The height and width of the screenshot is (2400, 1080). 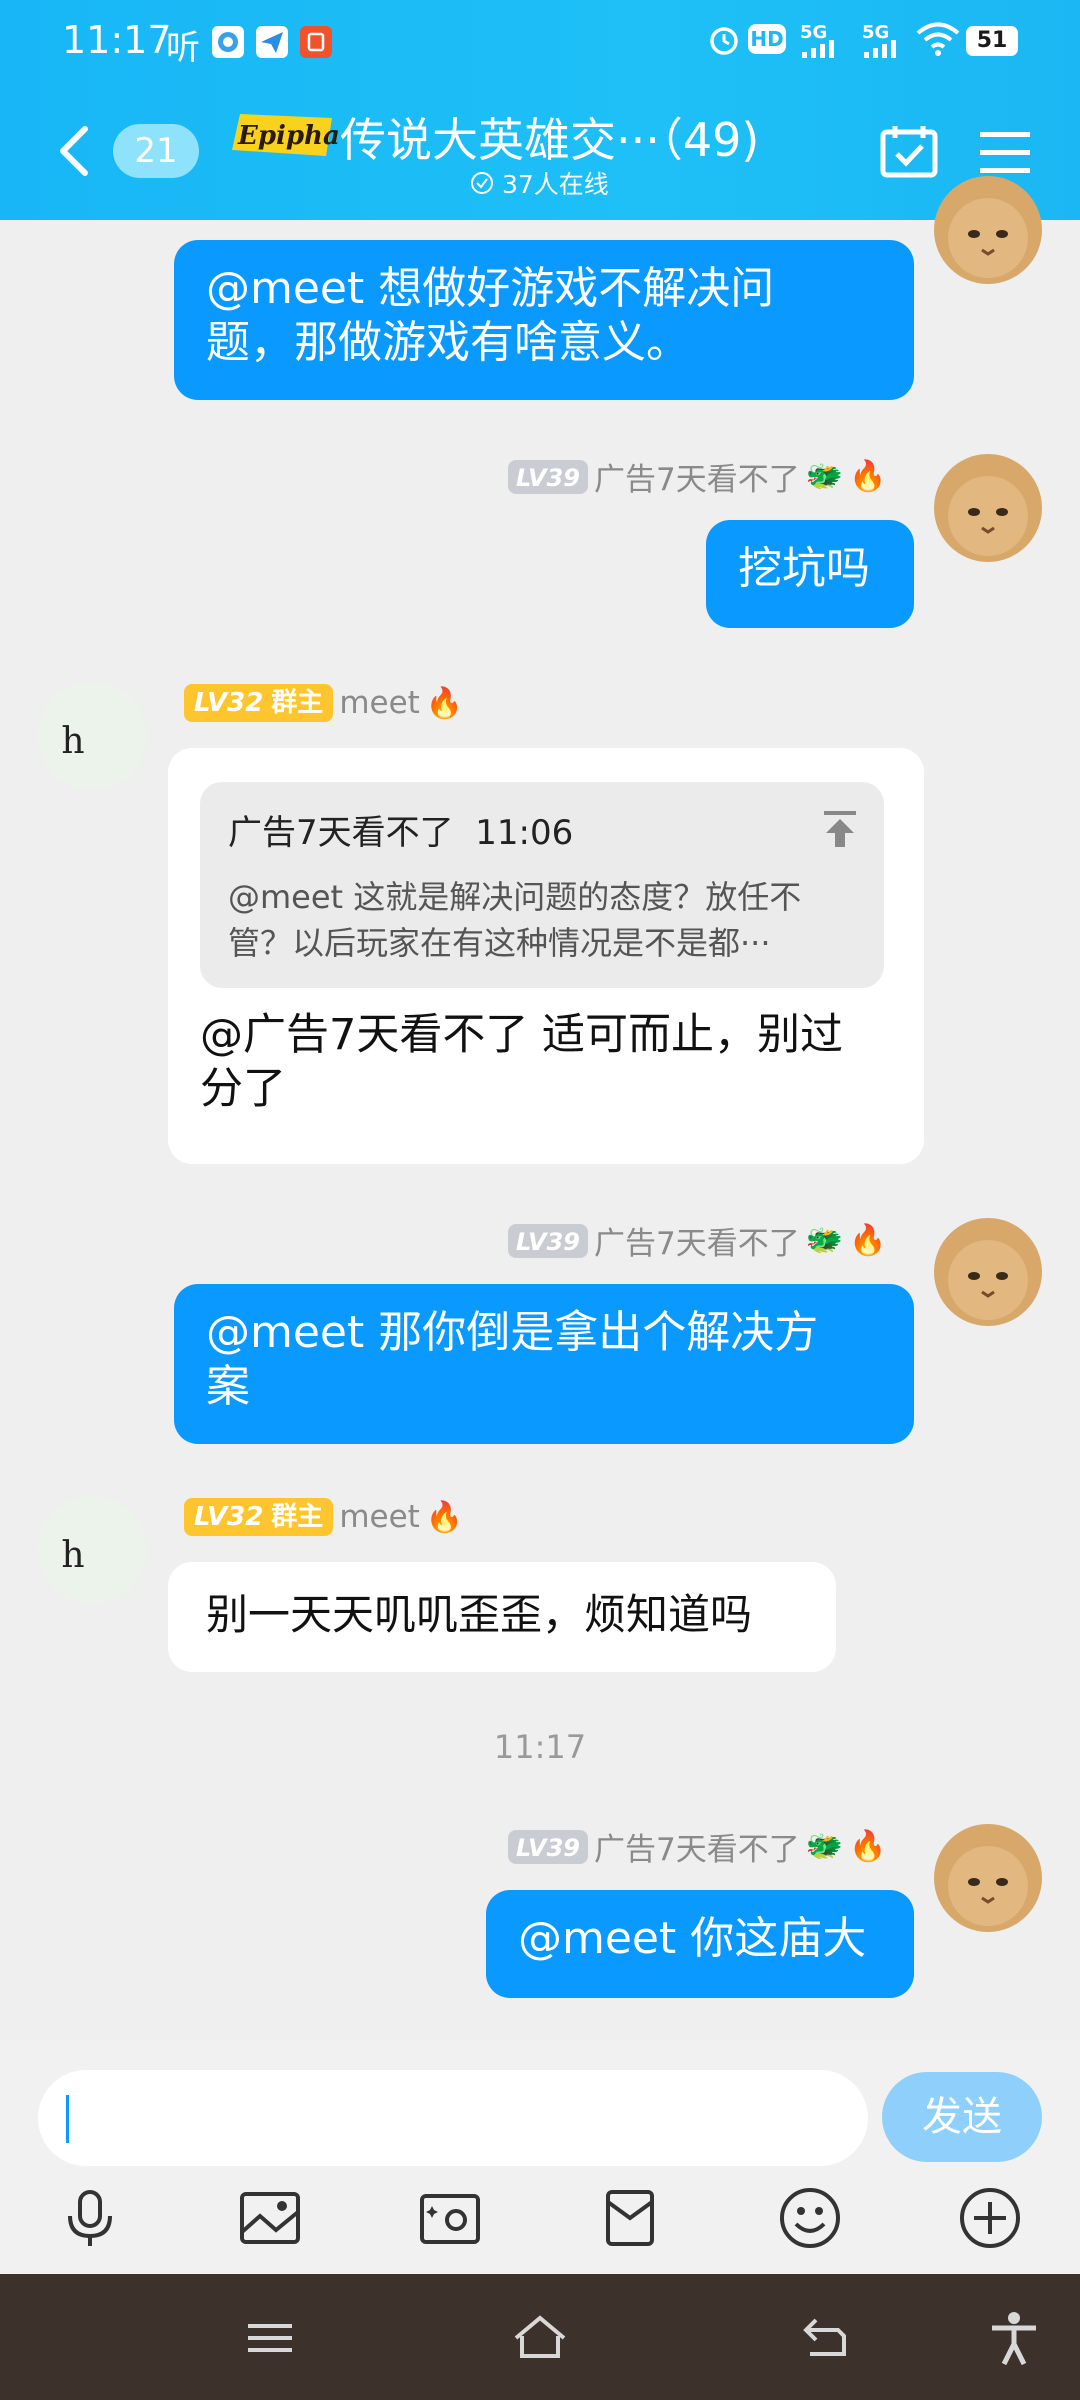 I want to click on battery-indicator: 51, so click(x=992, y=41).